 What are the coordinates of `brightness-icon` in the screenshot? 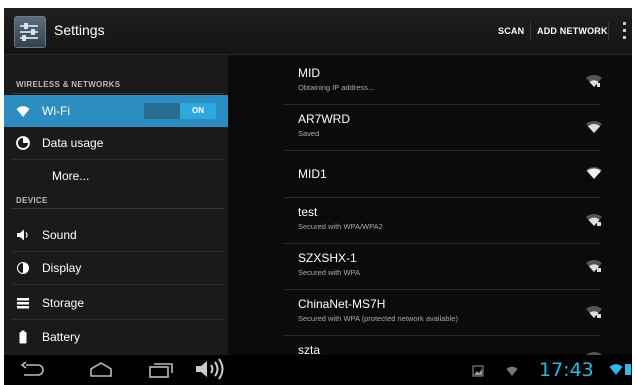 It's located at (23, 268).